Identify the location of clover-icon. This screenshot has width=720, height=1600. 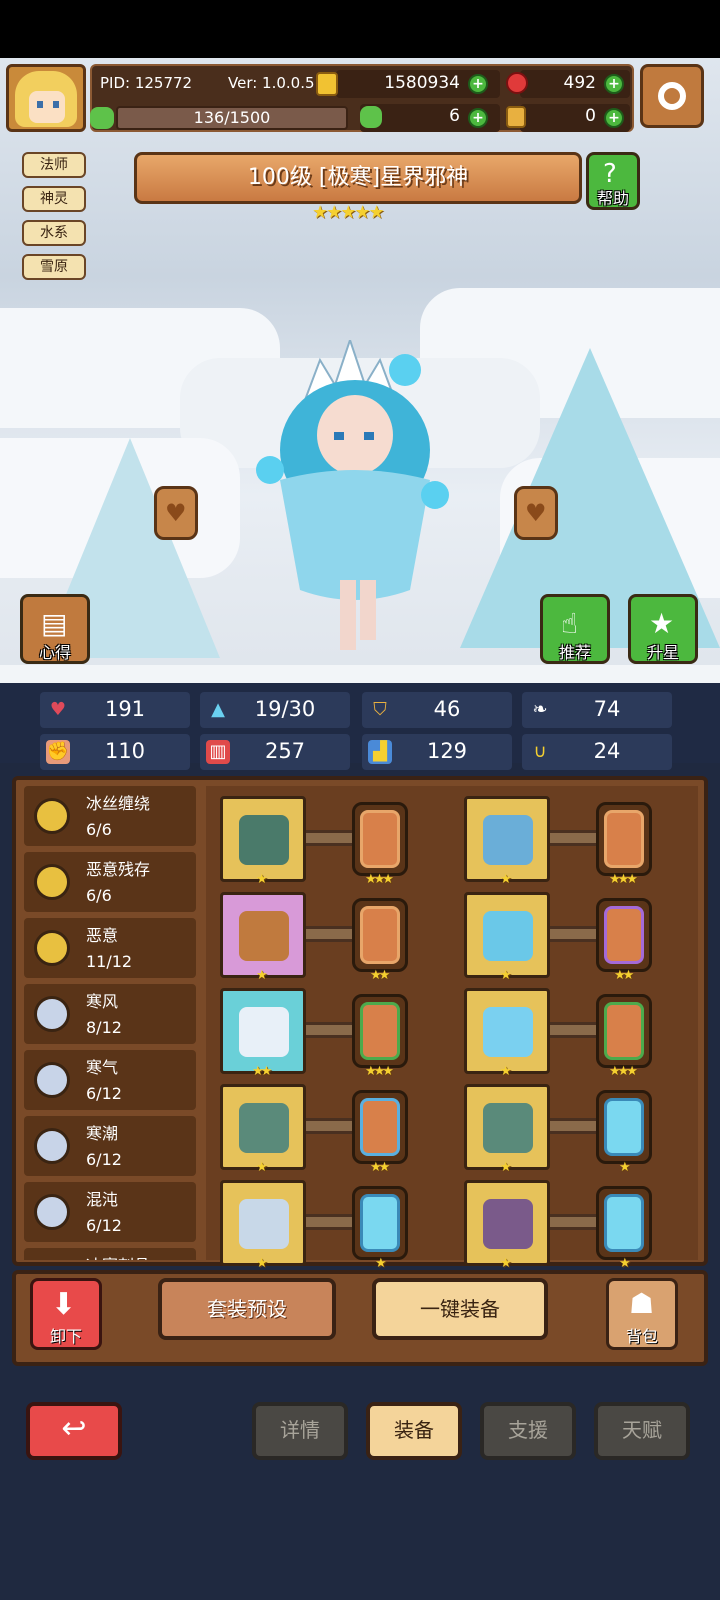
(102, 118).